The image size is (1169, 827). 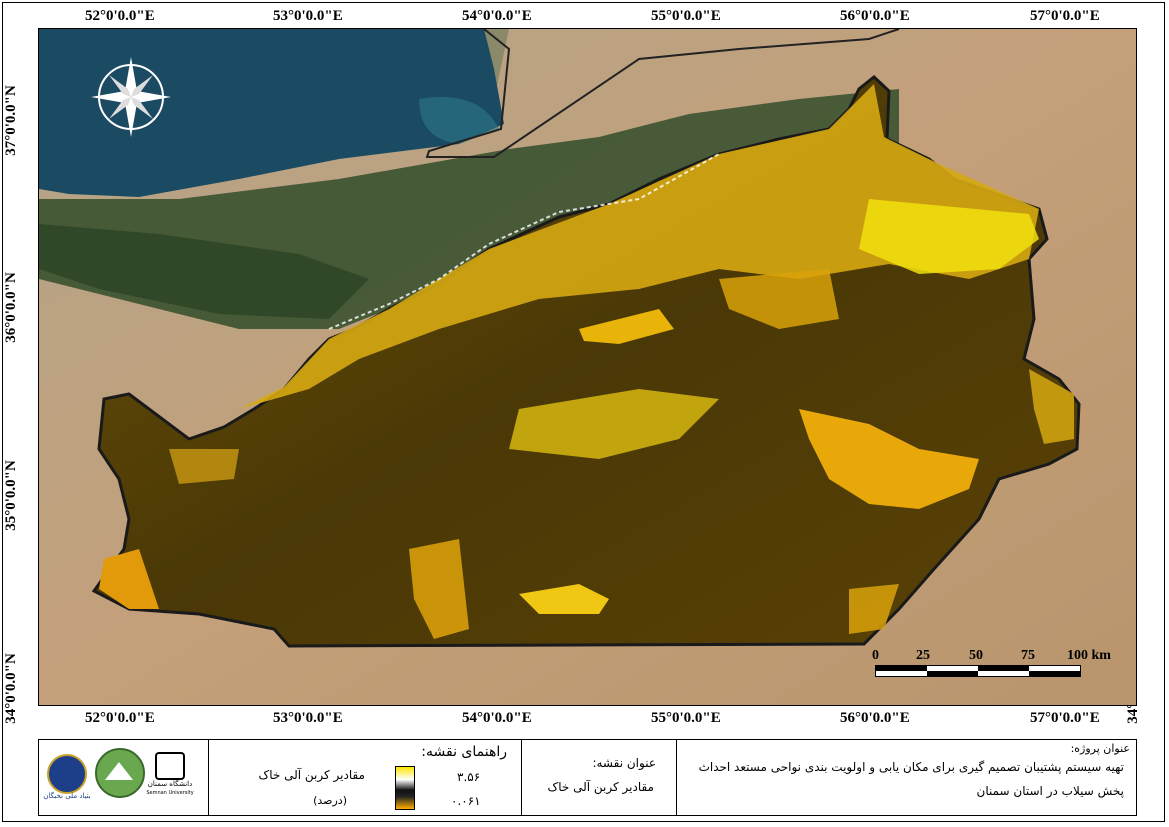 What do you see at coordinates (1028, 655) in the screenshot?
I see `scale-label: 75` at bounding box center [1028, 655].